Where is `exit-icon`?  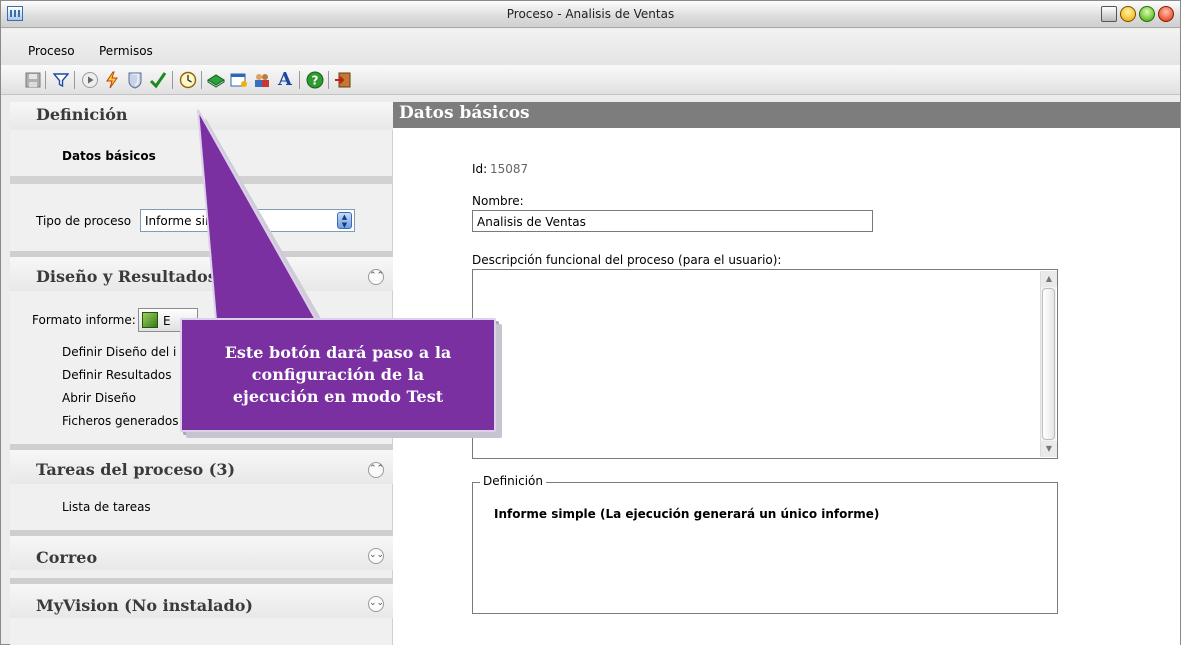
exit-icon is located at coordinates (343, 80).